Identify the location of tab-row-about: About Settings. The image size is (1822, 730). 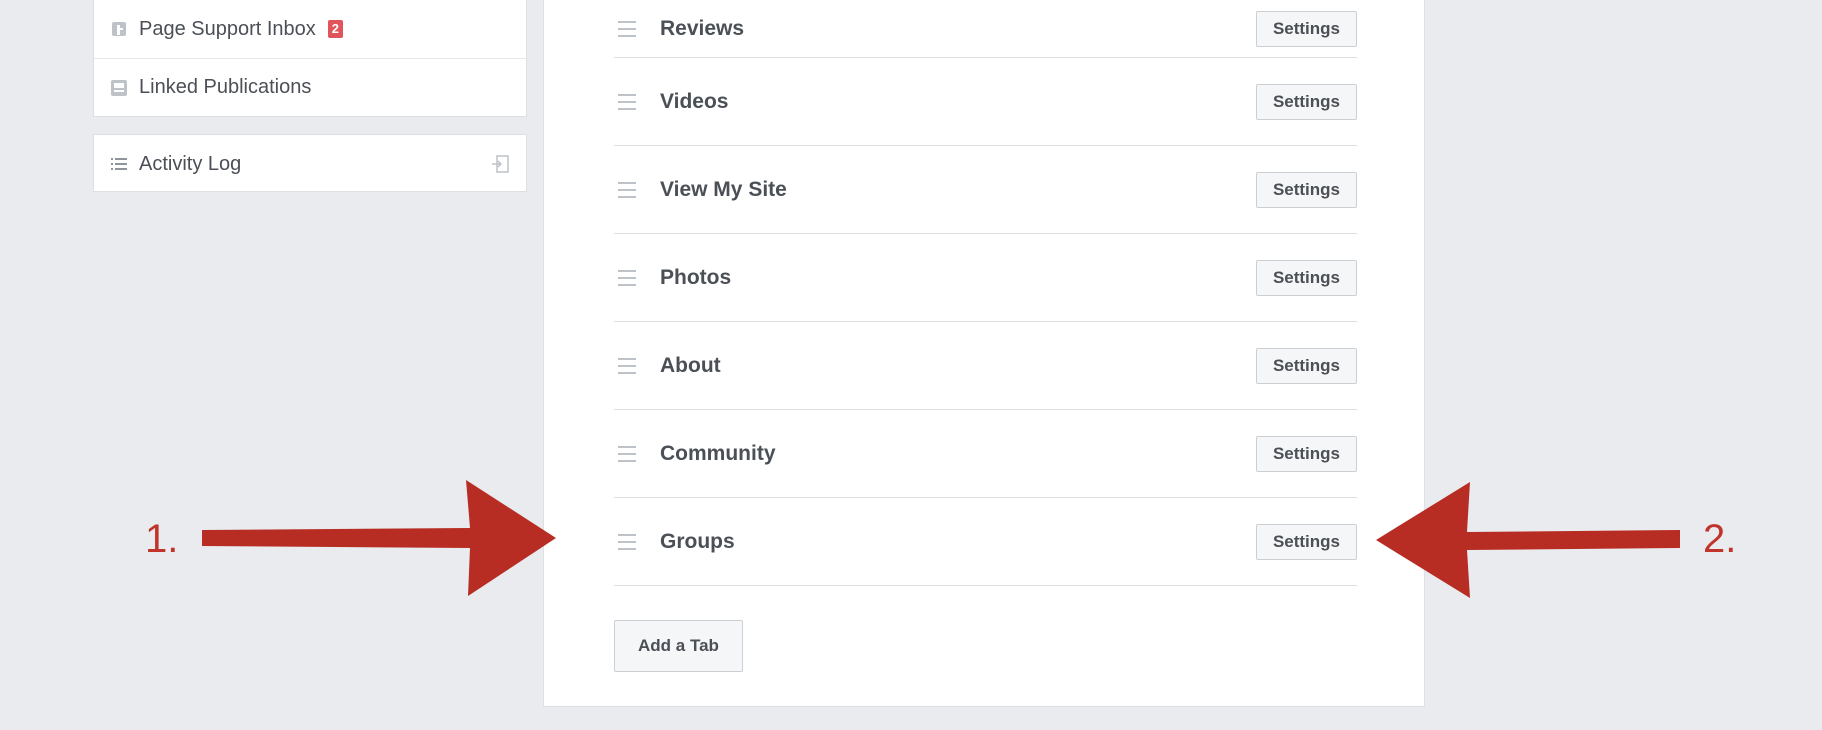
(985, 366).